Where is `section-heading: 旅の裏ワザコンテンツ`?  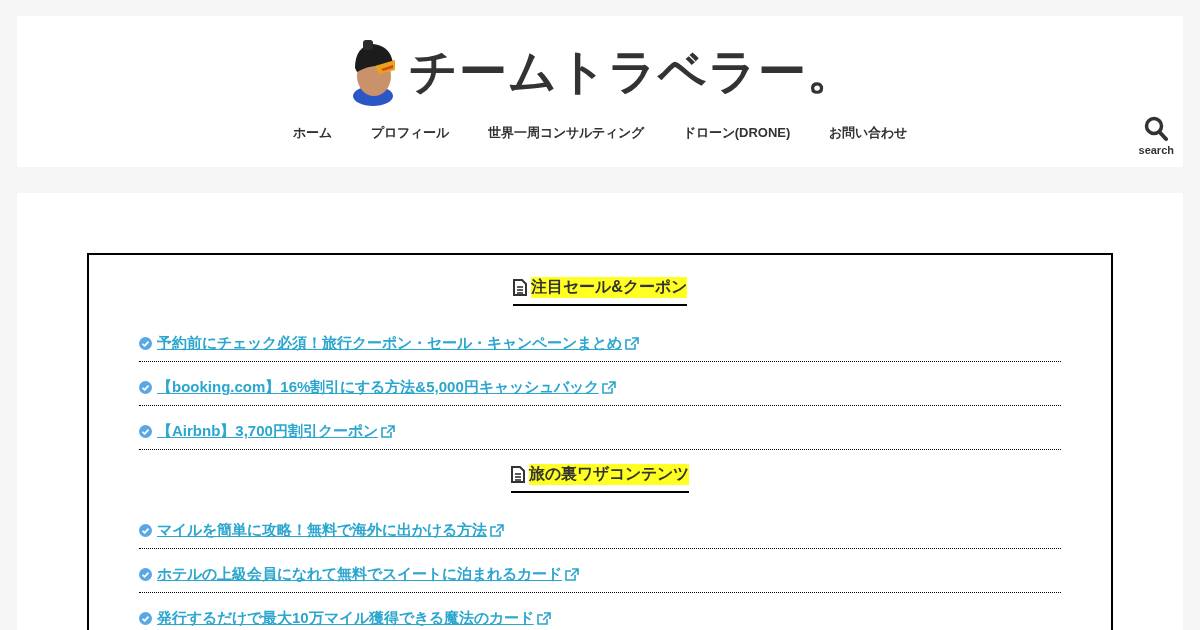 section-heading: 旅の裏ワザコンテンツ is located at coordinates (600, 478).